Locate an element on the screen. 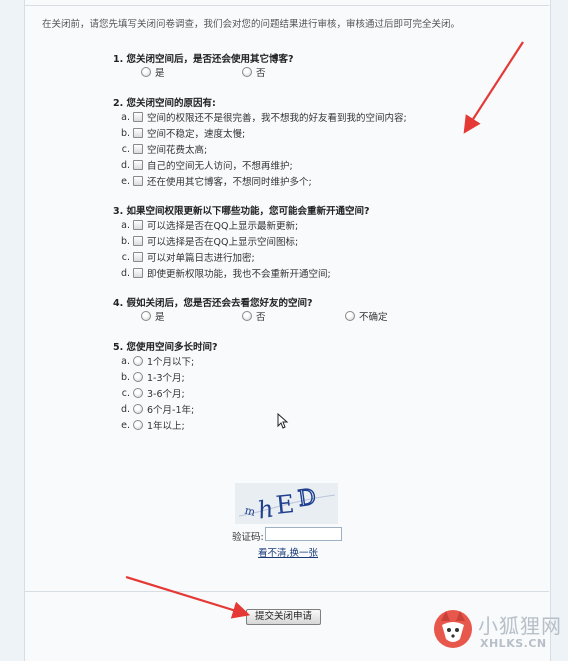  watermark-url: XHLKS.CN is located at coordinates (513, 643).